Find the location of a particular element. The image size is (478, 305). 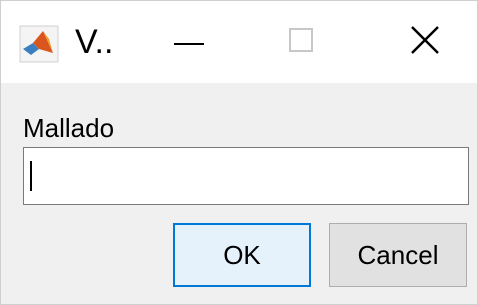

close-icon is located at coordinates (425, 42).